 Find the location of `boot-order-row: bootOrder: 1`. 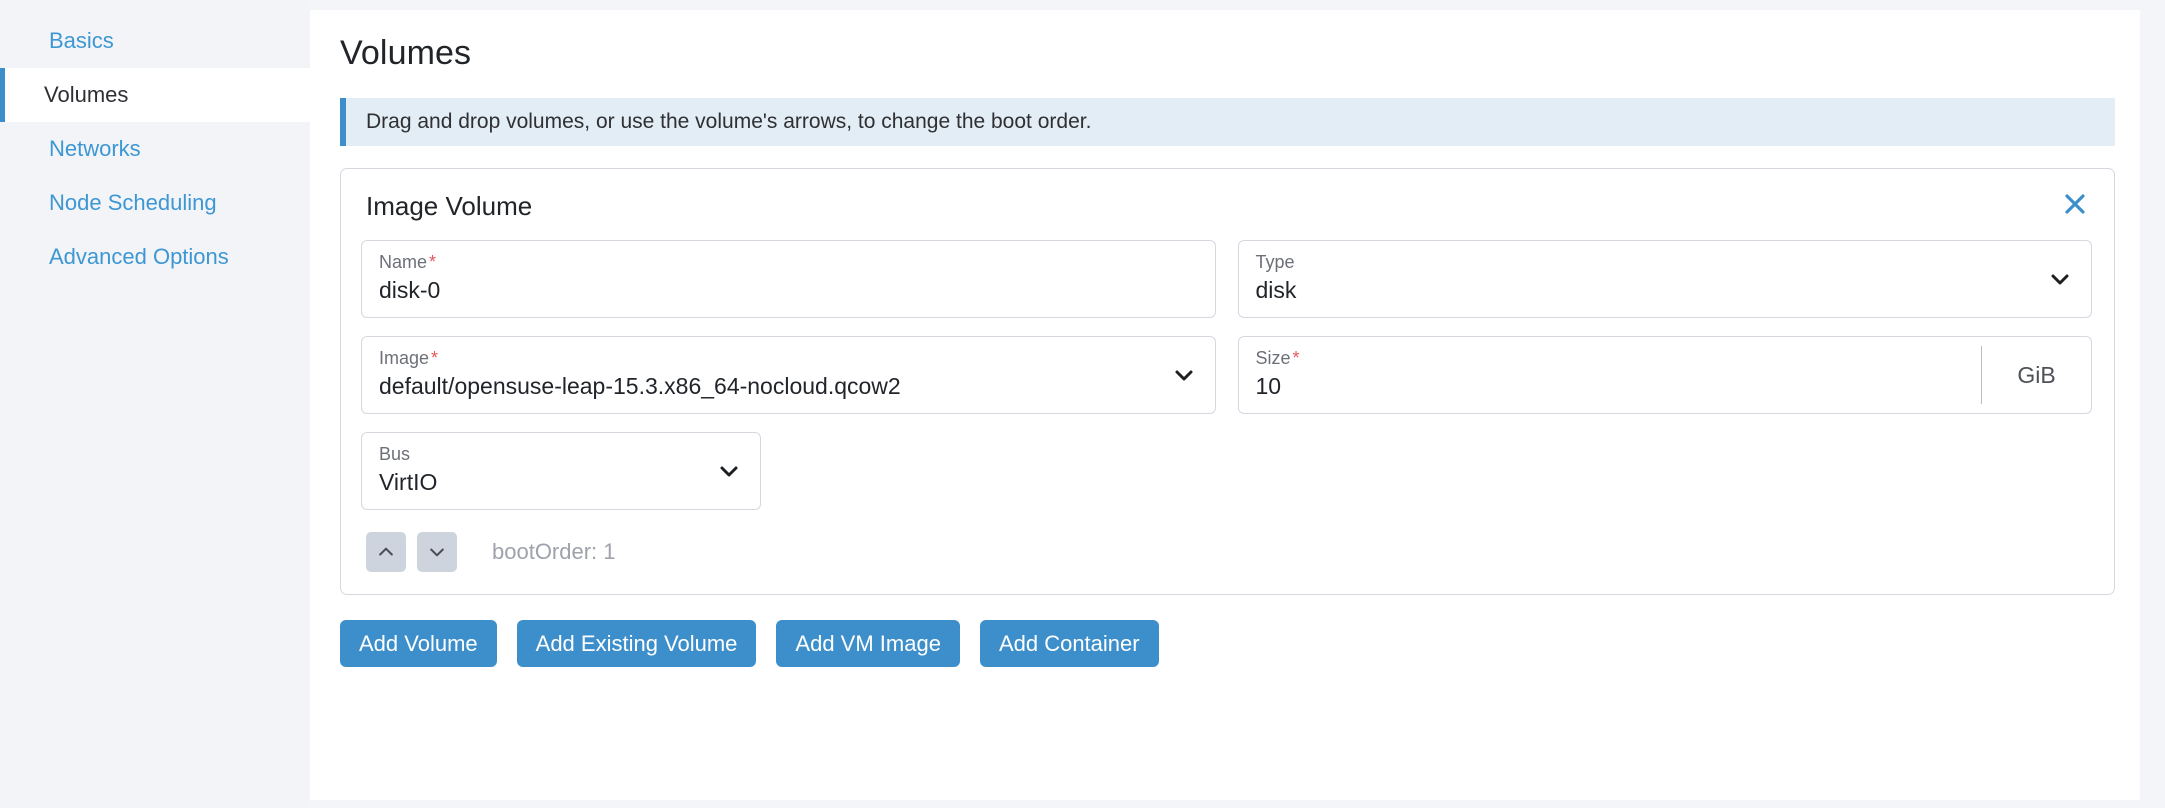

boot-order-row: bootOrder: 1 is located at coordinates (1229, 552).